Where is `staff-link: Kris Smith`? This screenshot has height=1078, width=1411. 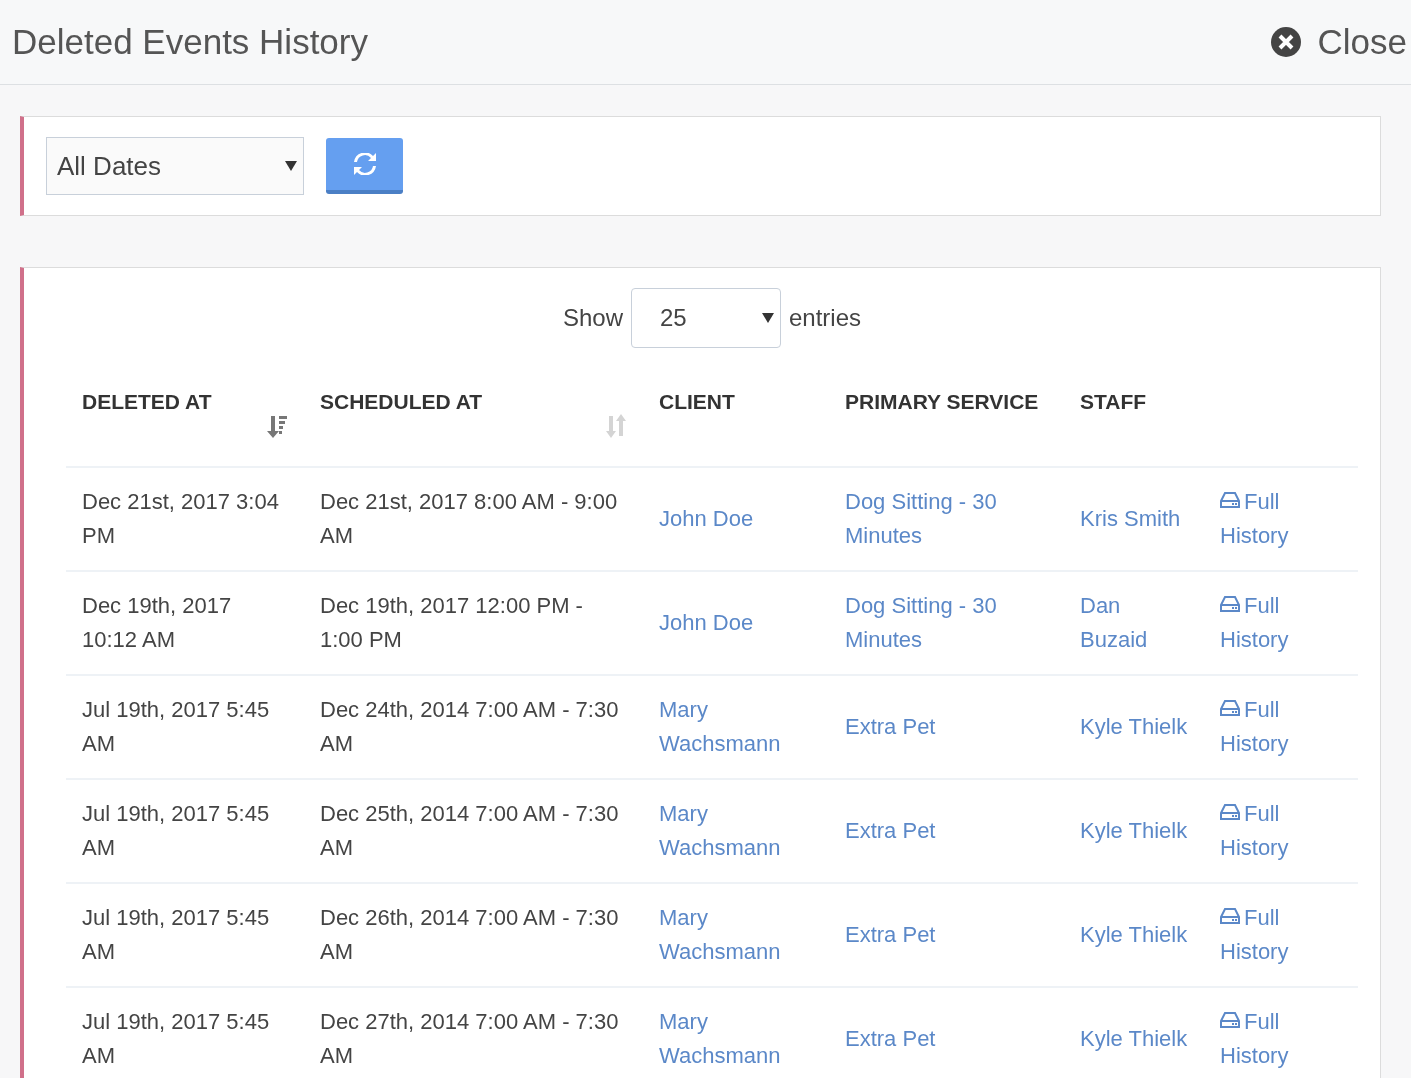
staff-link: Kris Smith is located at coordinates (1134, 519).